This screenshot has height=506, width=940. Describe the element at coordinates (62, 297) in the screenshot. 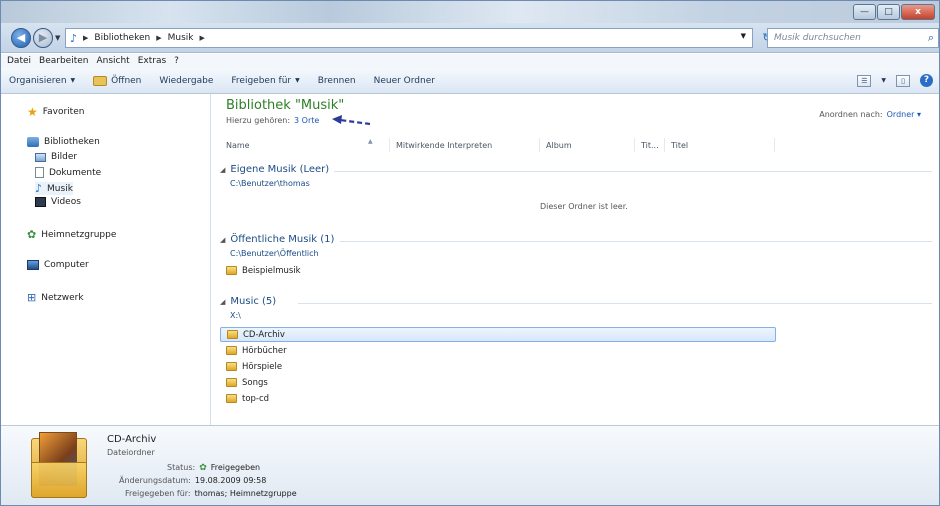

I see `nav-network-label: Netzwerk` at that location.